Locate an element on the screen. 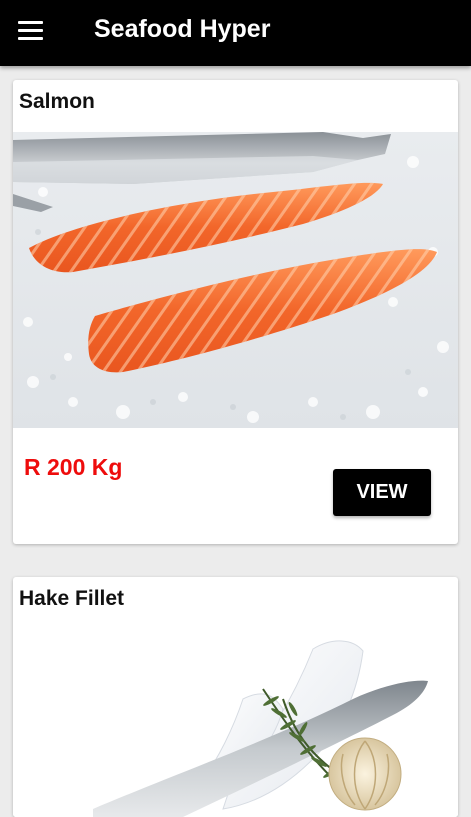  product-price: R 200 Kg is located at coordinates (73, 467).